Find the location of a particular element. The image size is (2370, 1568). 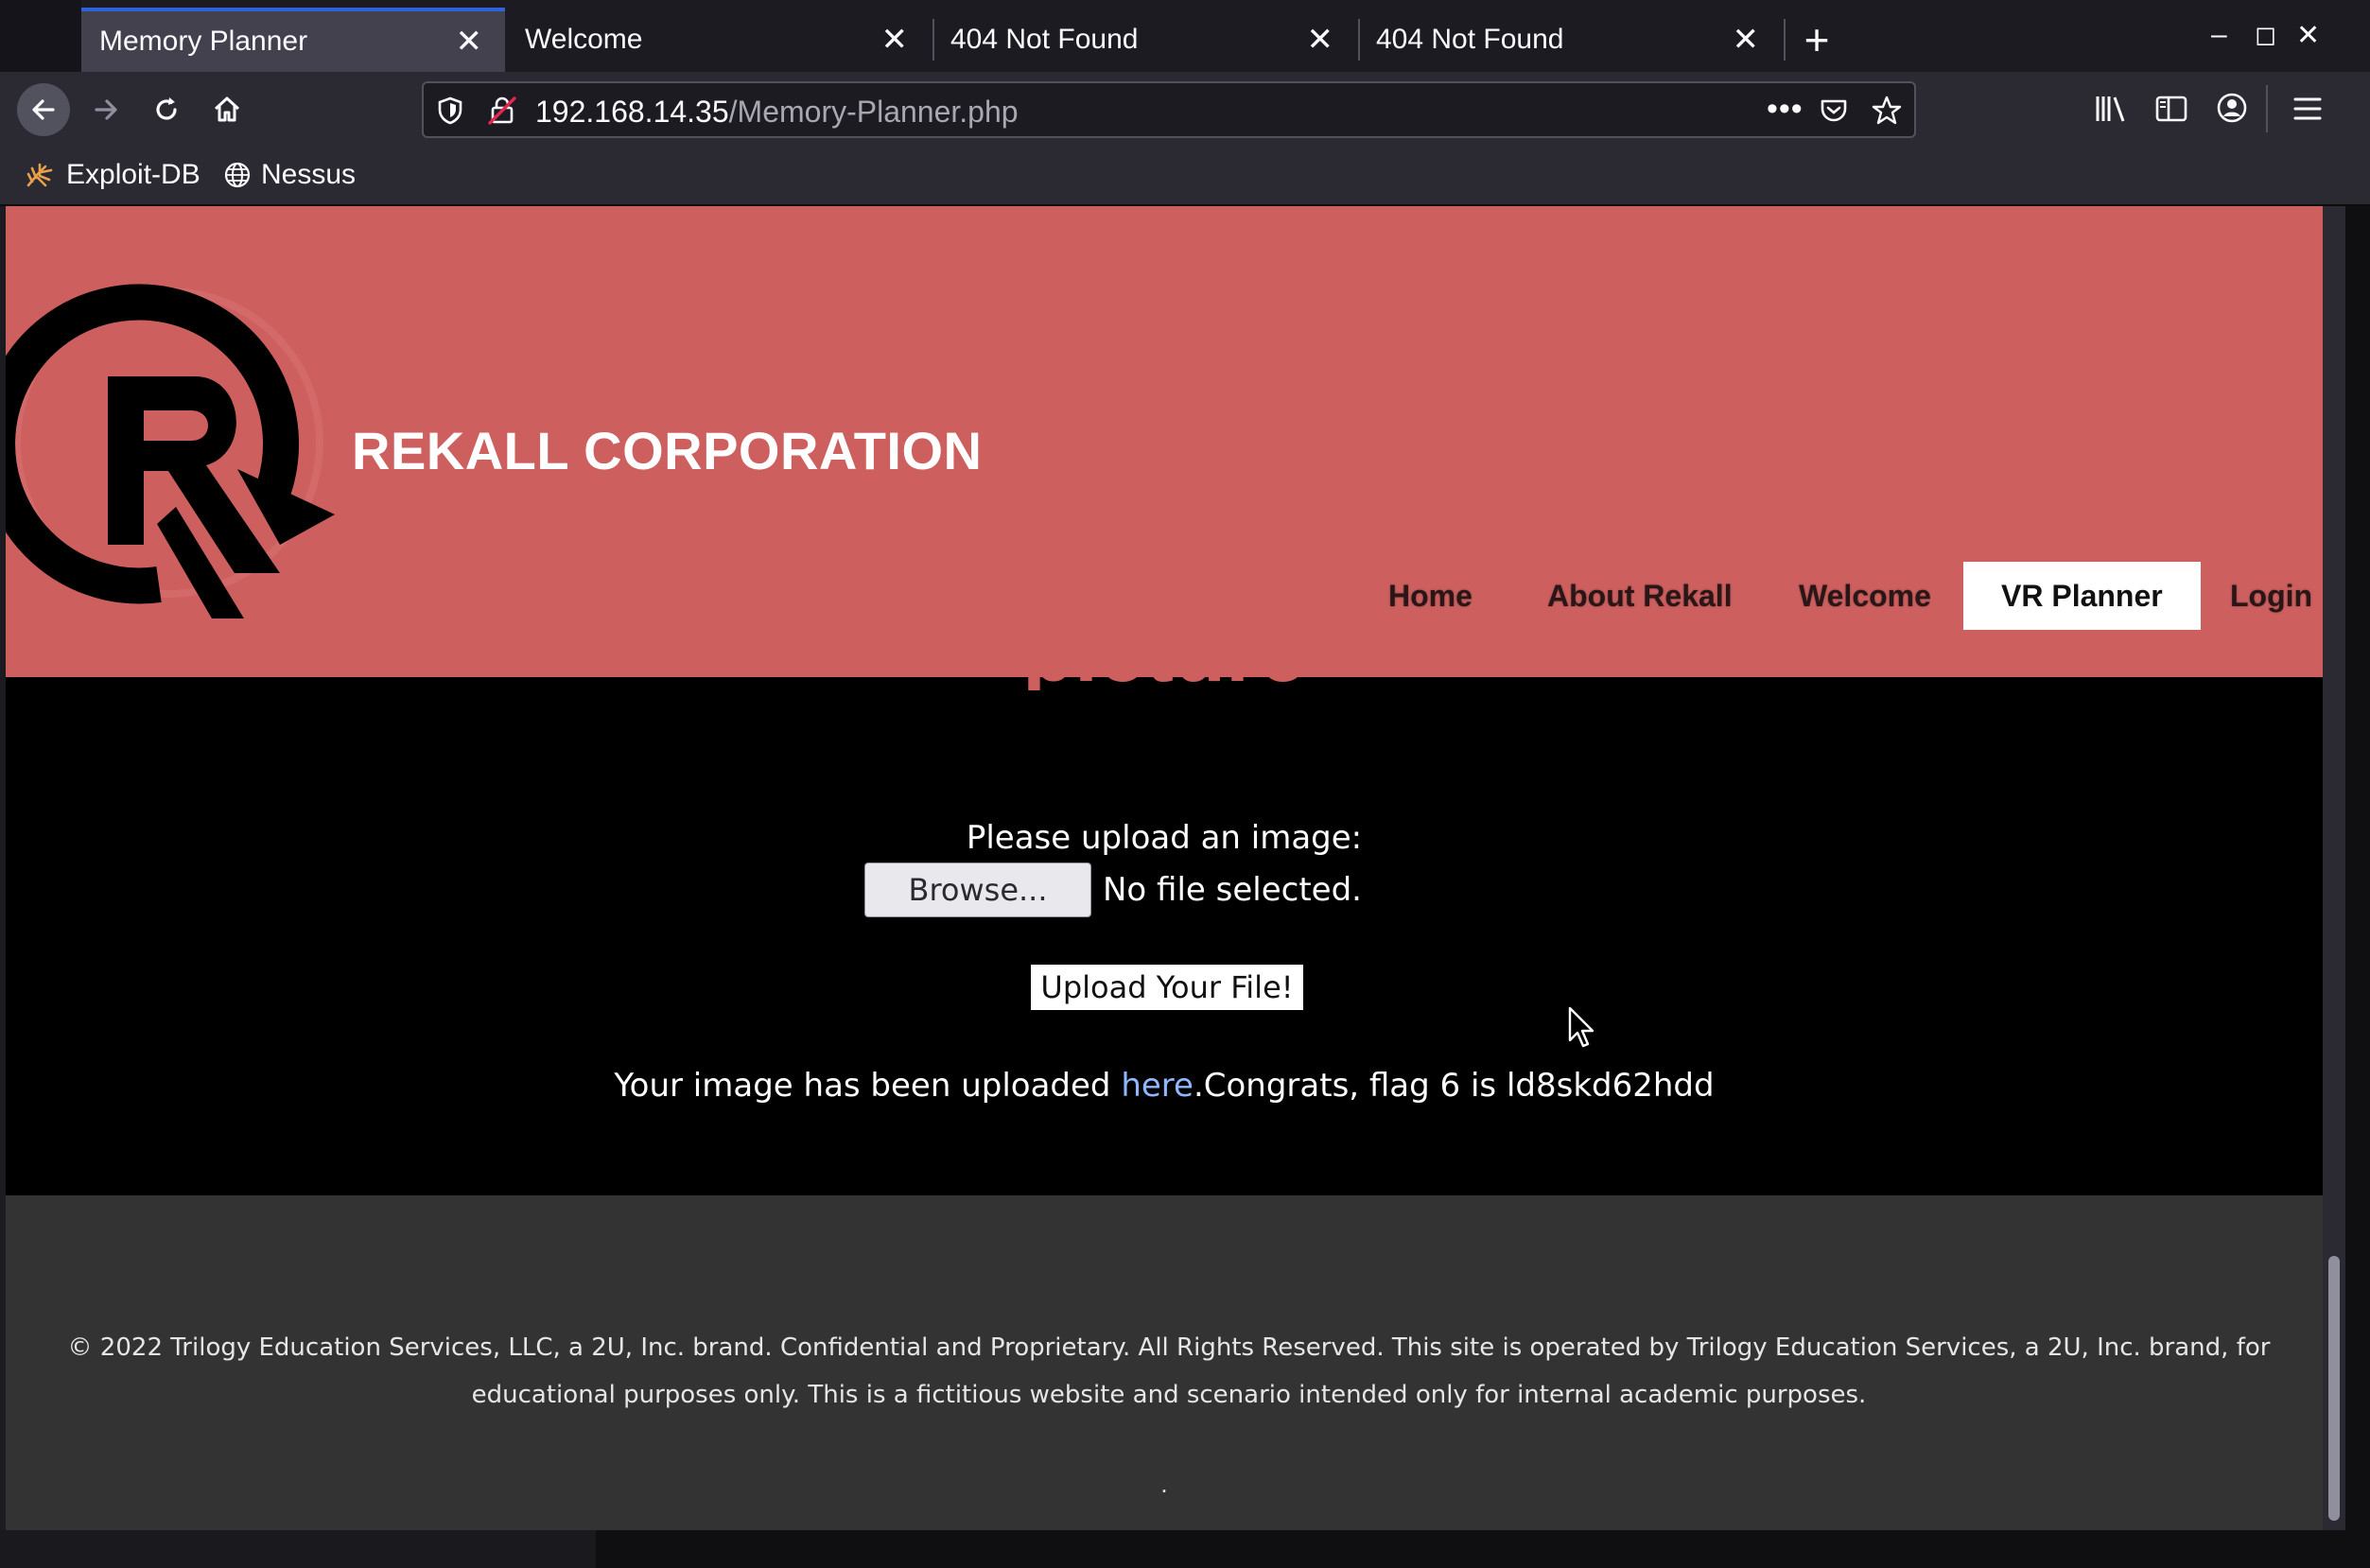

uploaded-file-link: here is located at coordinates (1157, 1086).